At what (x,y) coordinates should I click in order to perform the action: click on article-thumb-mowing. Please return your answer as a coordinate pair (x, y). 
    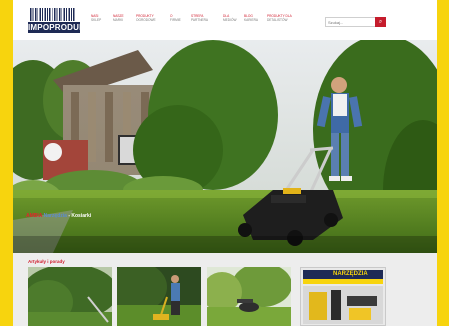
    Looking at the image, I should click on (159, 296).